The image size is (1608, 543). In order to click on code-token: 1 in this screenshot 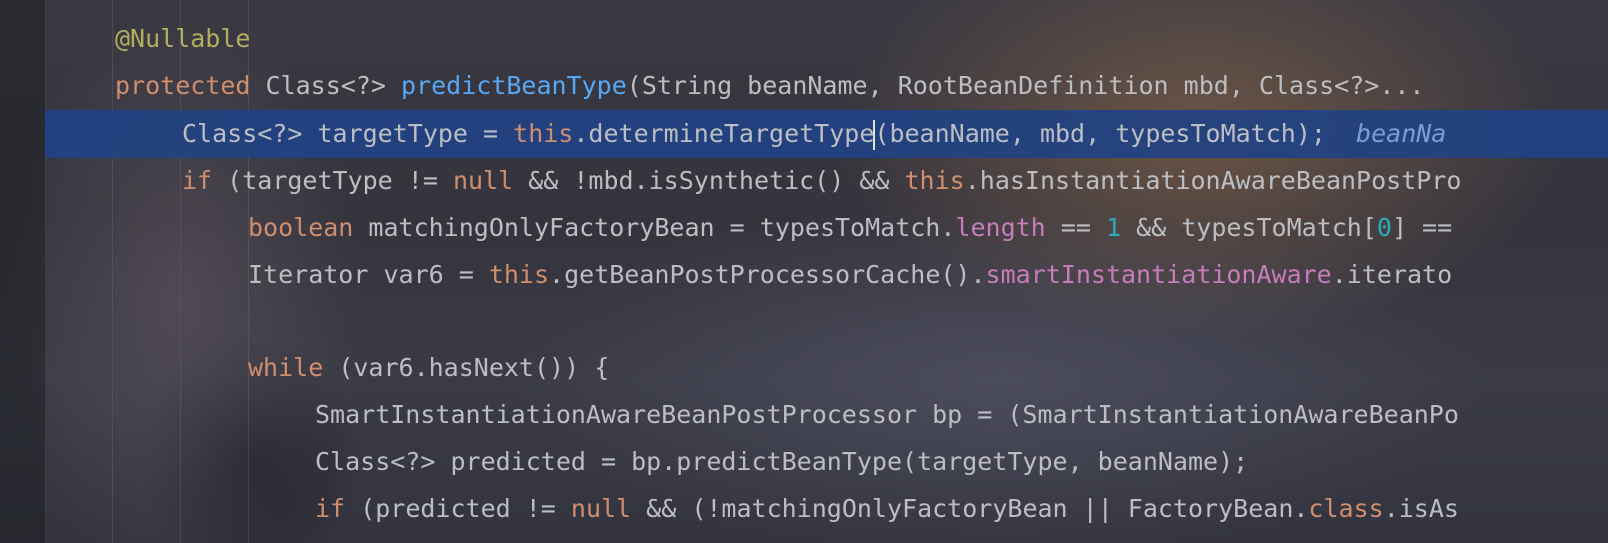, I will do `click(1113, 227)`.